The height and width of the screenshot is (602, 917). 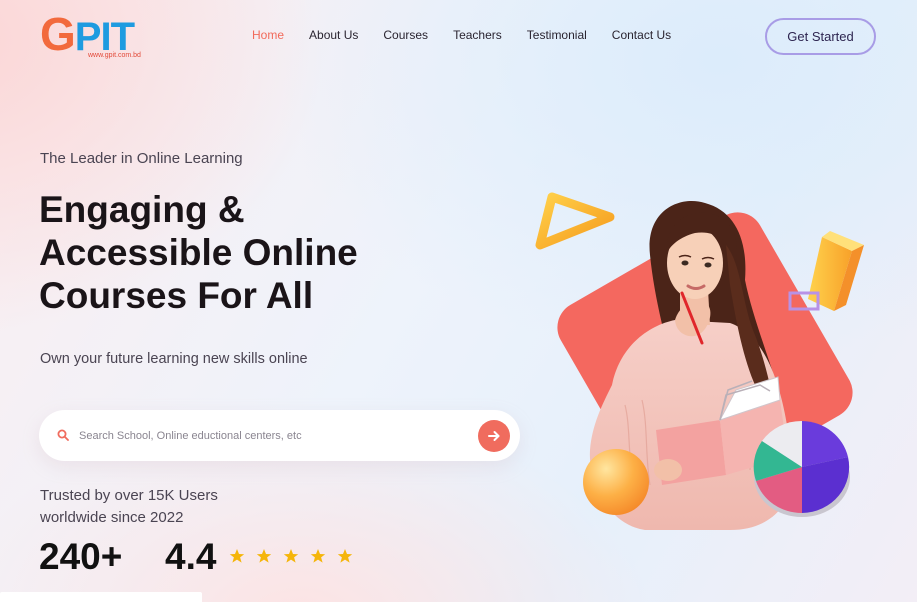 I want to click on nav-item-courses: Courses, so click(x=405, y=35).